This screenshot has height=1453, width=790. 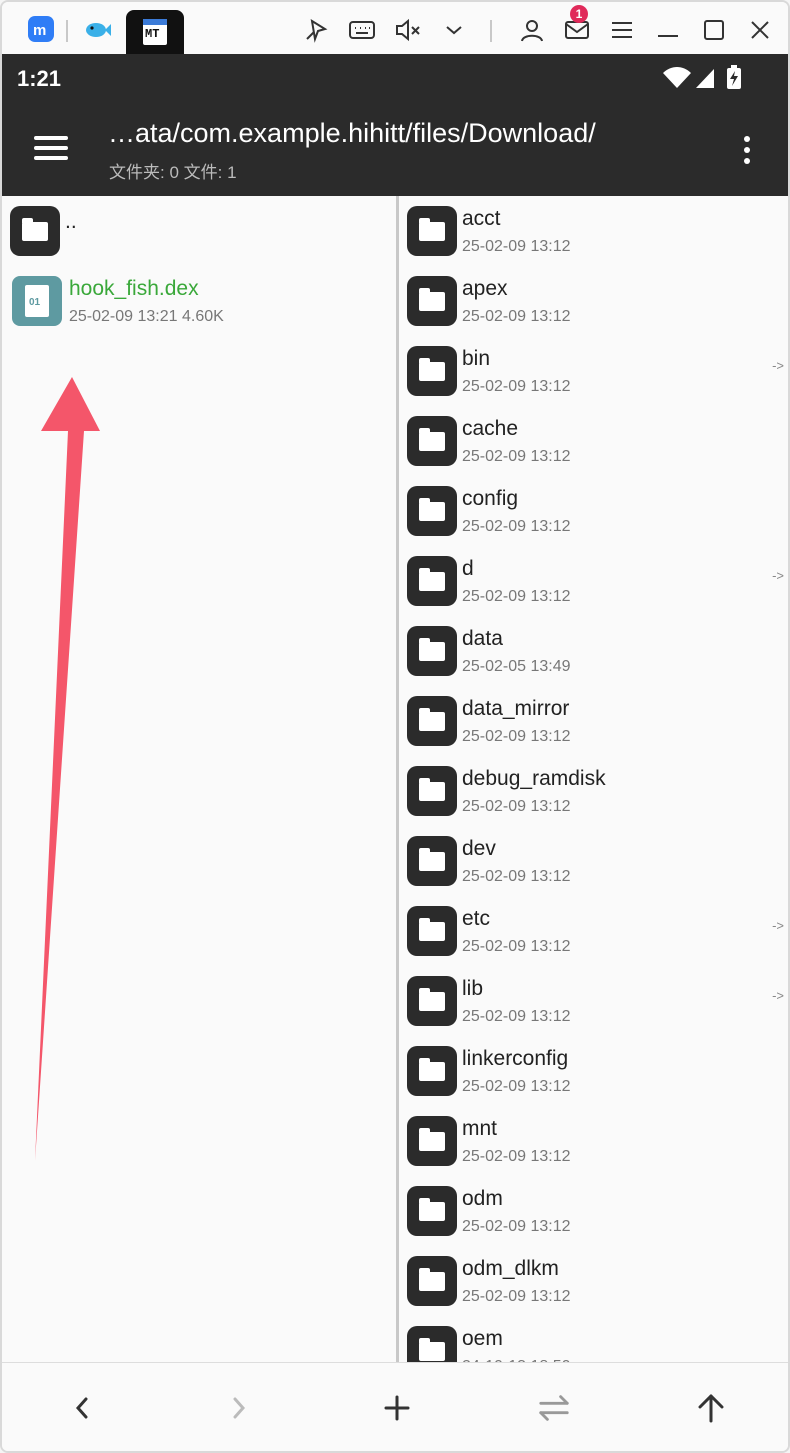 What do you see at coordinates (82, 1408) in the screenshot?
I see `back-icon` at bounding box center [82, 1408].